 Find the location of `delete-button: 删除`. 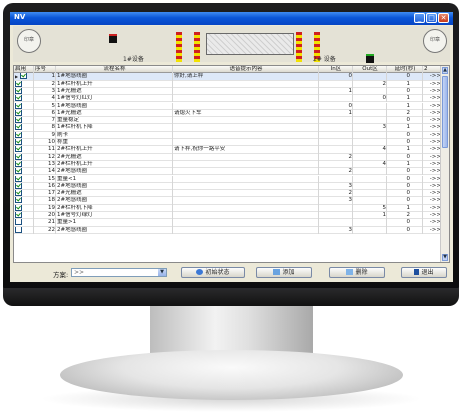

delete-button: 删除 is located at coordinates (357, 272).